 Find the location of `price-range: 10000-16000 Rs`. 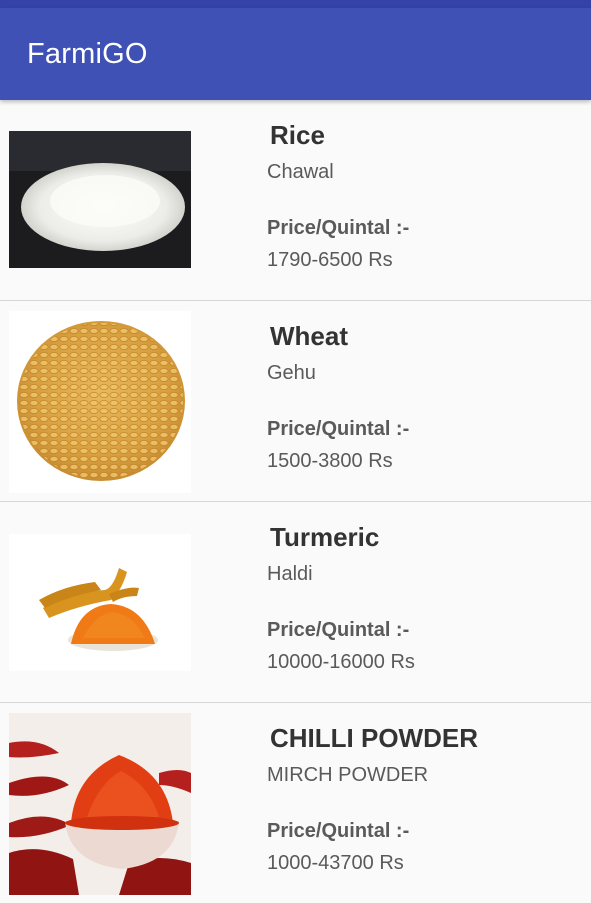

price-range: 10000-16000 Rs is located at coordinates (341, 662).